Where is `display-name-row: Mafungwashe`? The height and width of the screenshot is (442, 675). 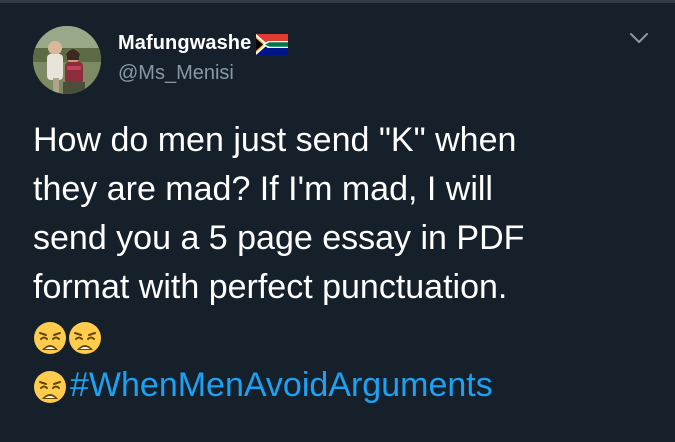 display-name-row: Mafungwashe is located at coordinates (203, 43).